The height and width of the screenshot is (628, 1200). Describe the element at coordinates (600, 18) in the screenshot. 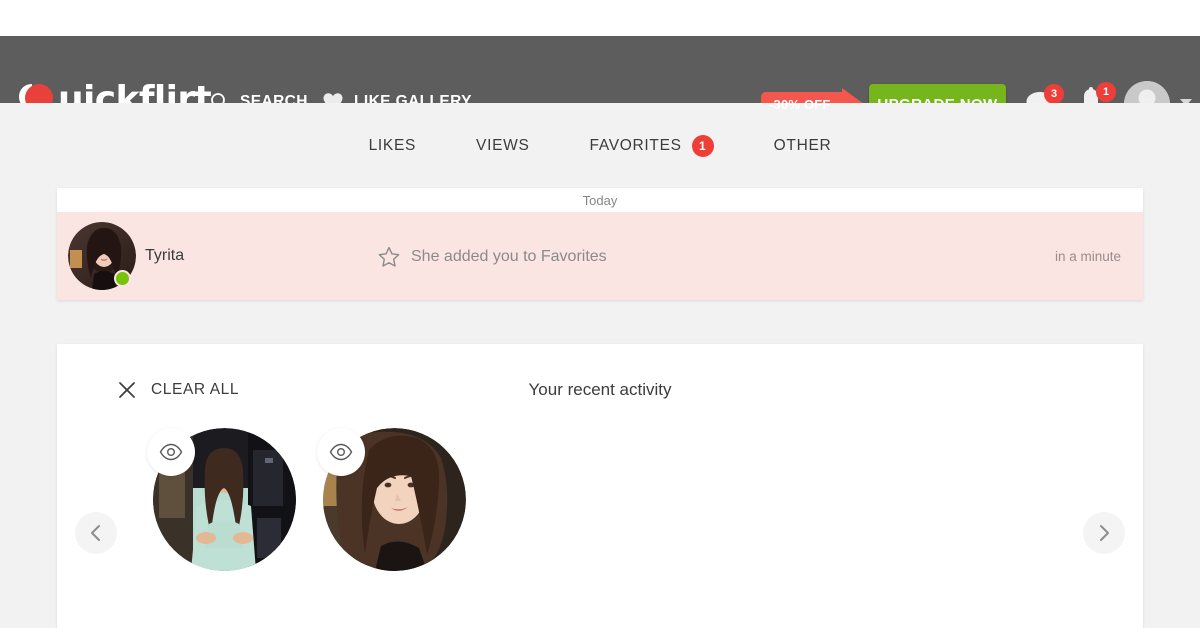

I see `top-white-strip` at that location.